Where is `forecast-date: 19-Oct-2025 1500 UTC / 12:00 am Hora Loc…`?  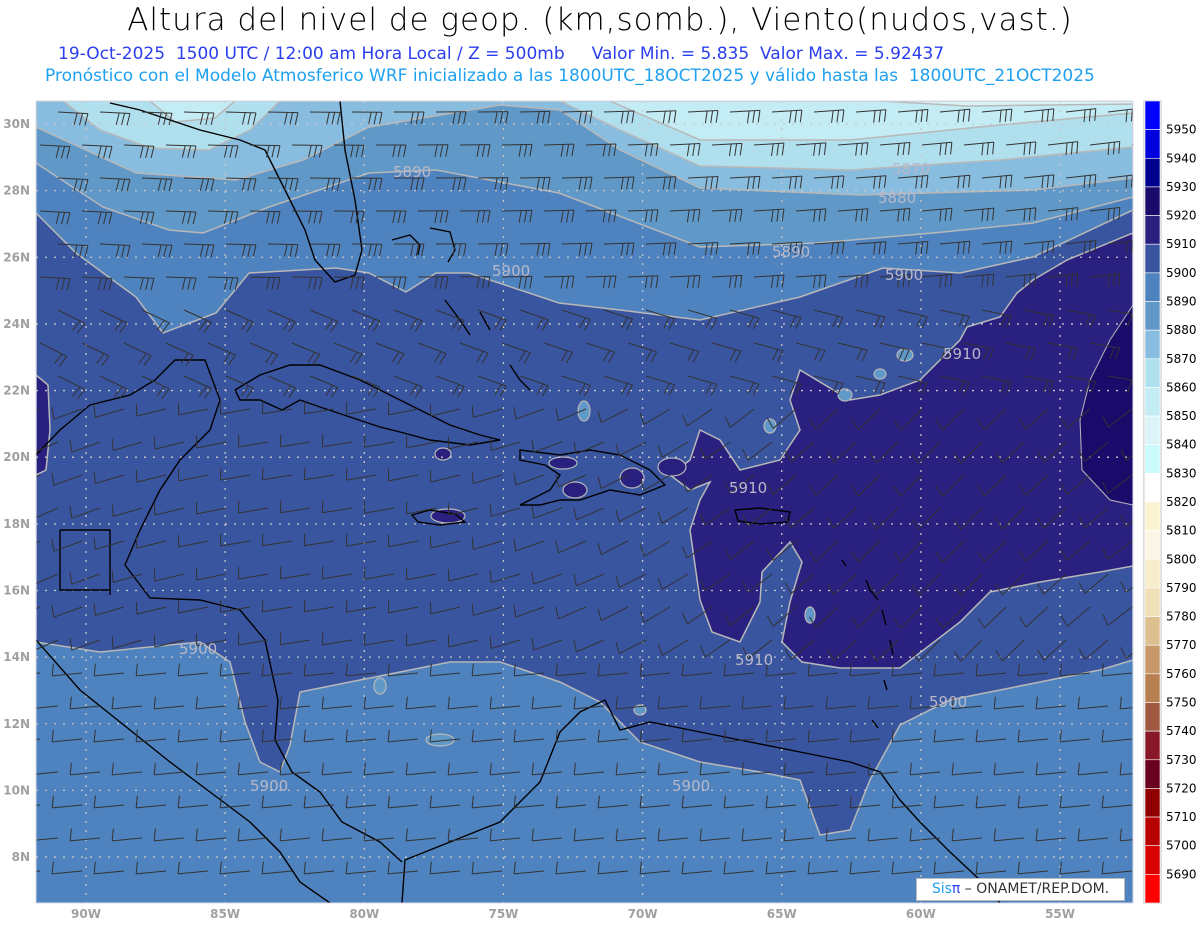
forecast-date: 19-Oct-2025 1500 UTC / 12:00 am Hora Loc… is located at coordinates (311, 54).